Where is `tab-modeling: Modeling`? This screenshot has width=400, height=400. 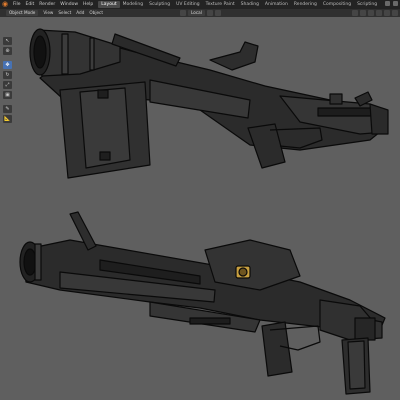
tab-modeling: Modeling is located at coordinates (133, 4).